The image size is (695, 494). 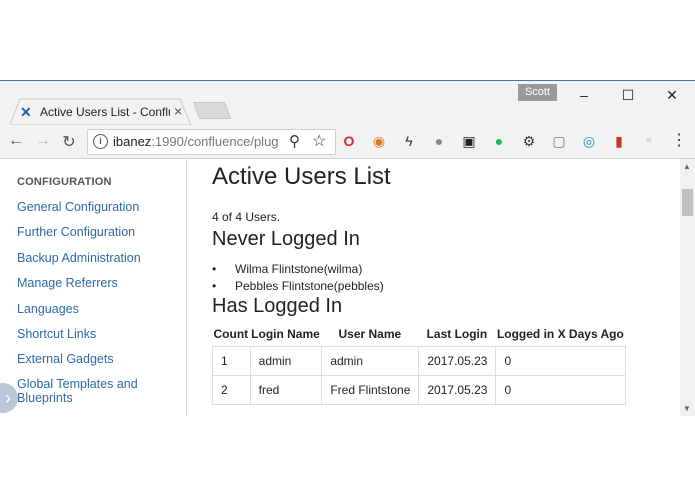 I want to click on cell-user-name: admin, so click(x=370, y=361).